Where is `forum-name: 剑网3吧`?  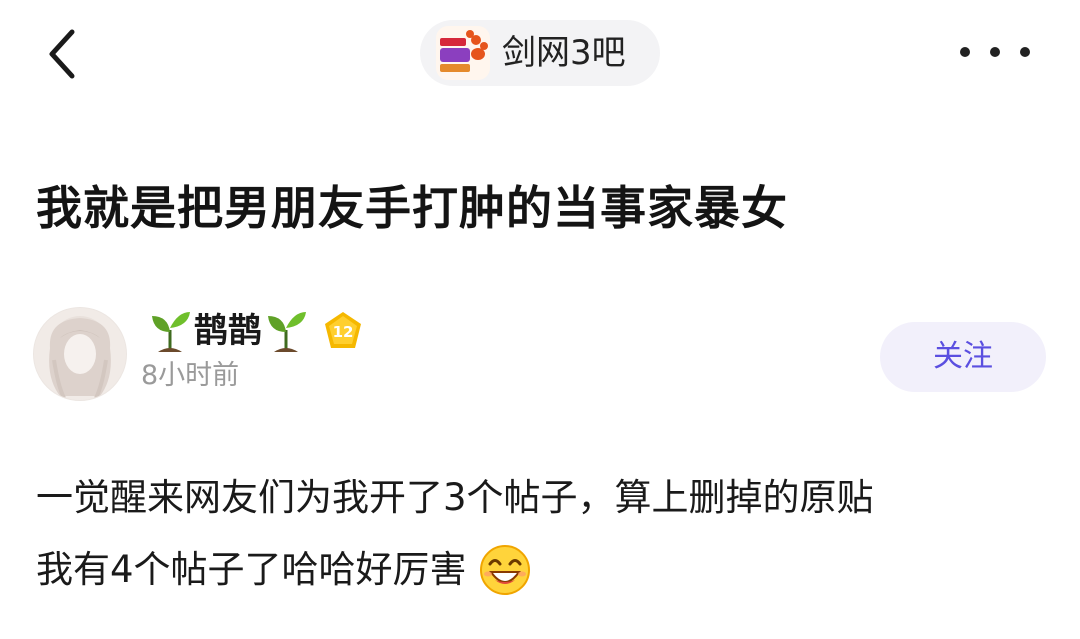
forum-name: 剑网3吧 is located at coordinates (564, 53).